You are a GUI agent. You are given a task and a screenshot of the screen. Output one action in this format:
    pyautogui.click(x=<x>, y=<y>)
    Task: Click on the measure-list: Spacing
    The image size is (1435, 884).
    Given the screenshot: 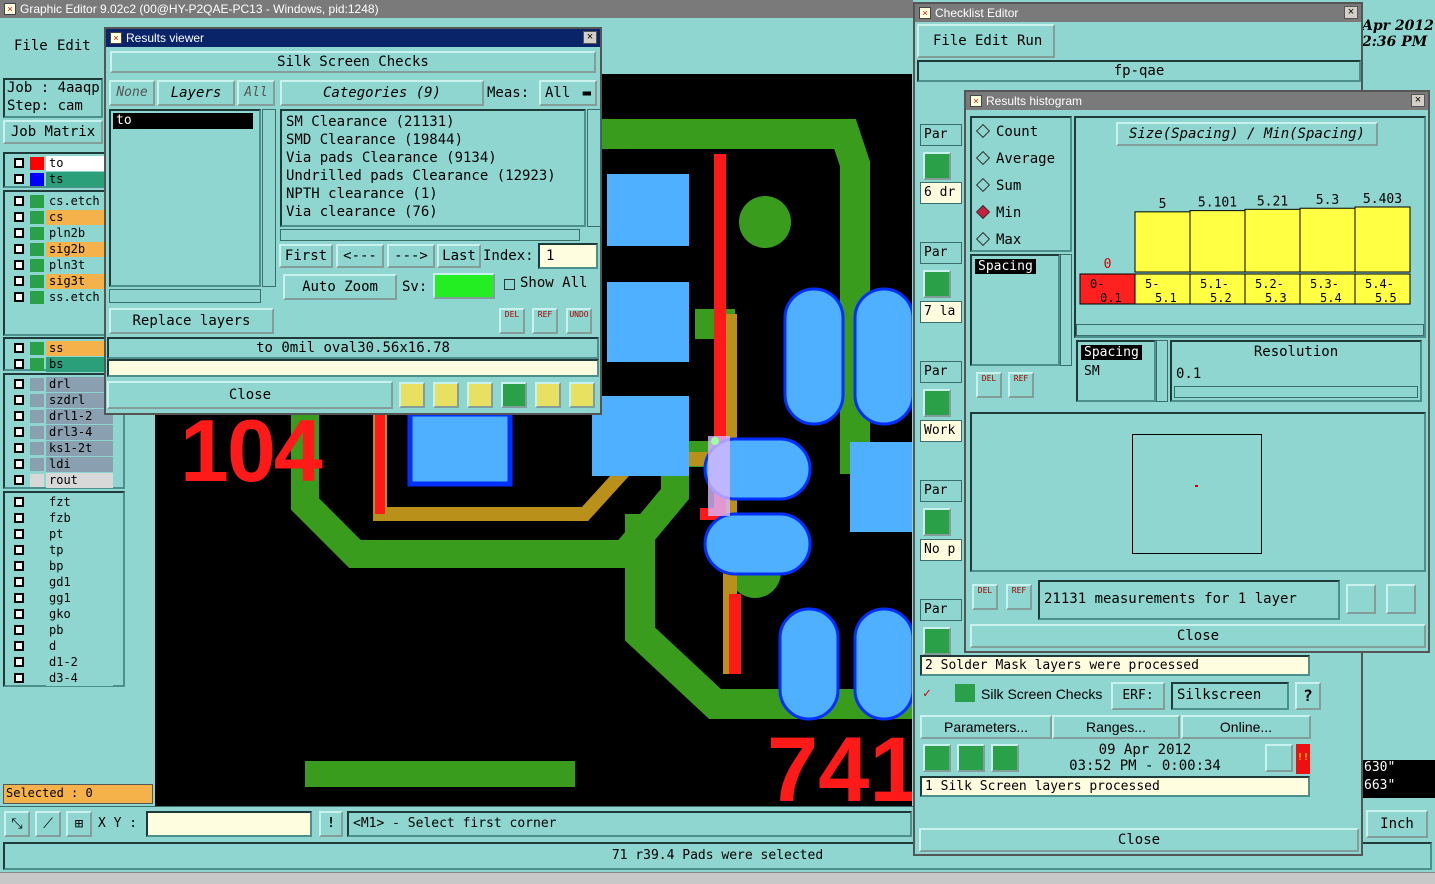 What is the action you would take?
    pyautogui.click(x=1015, y=310)
    